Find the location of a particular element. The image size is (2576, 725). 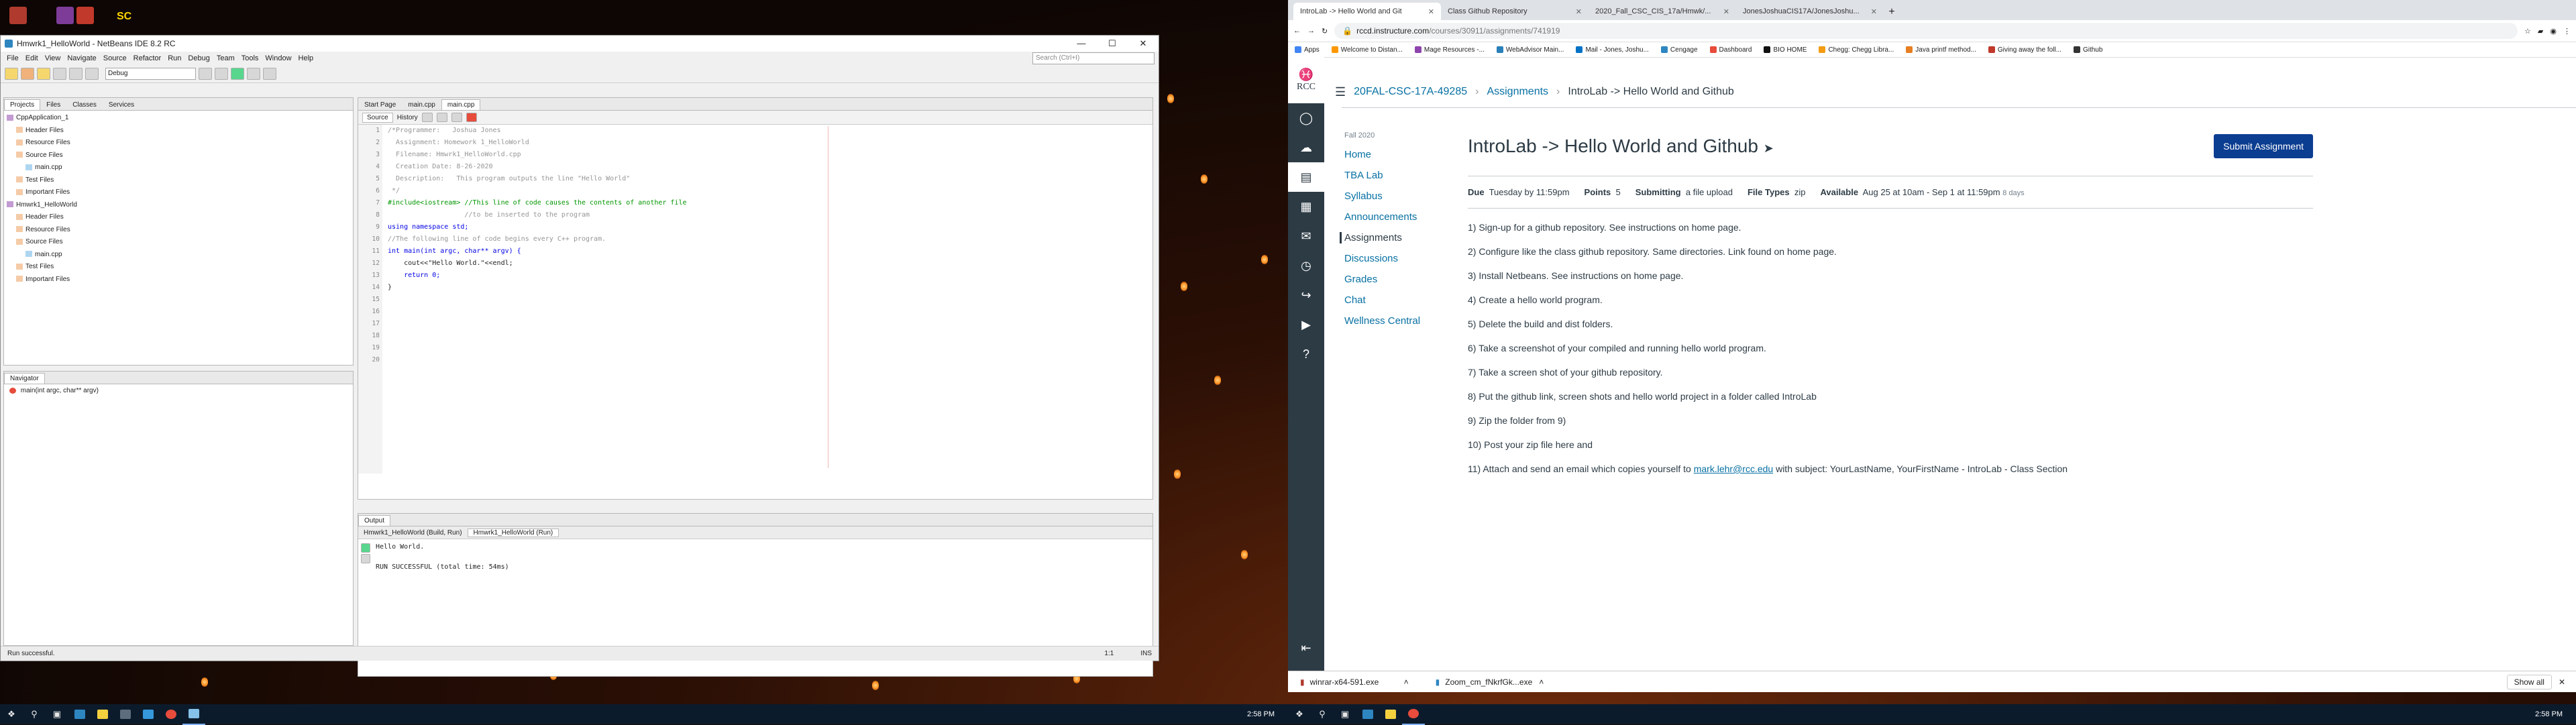

download-item-zoom: Zoom_cm_fNkrfGk...exe is located at coordinates (1492, 682).